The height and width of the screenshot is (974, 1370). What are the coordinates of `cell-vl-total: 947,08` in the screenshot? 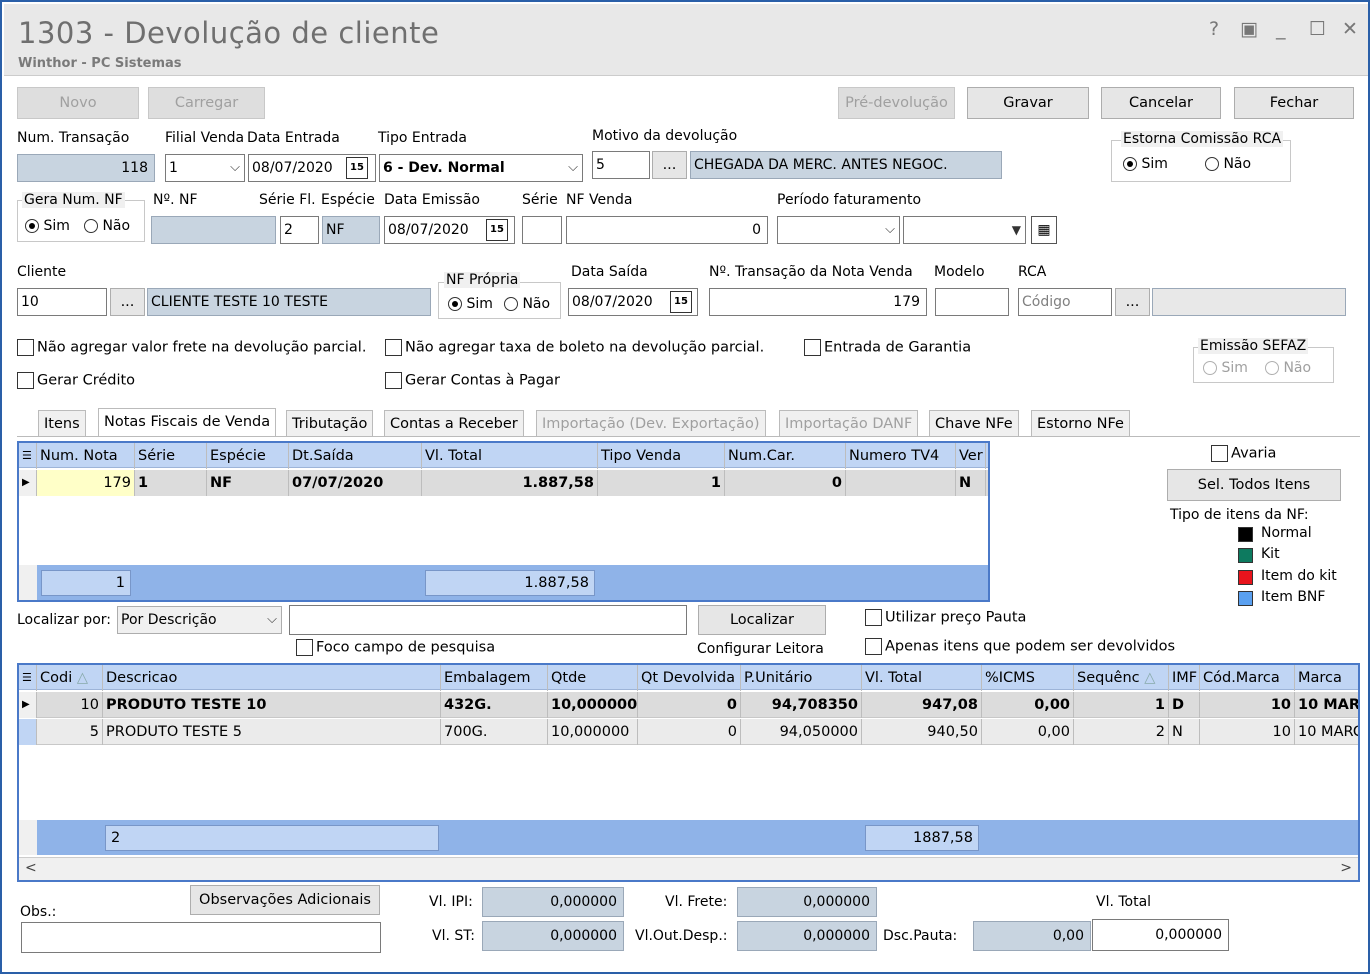 It's located at (922, 705).